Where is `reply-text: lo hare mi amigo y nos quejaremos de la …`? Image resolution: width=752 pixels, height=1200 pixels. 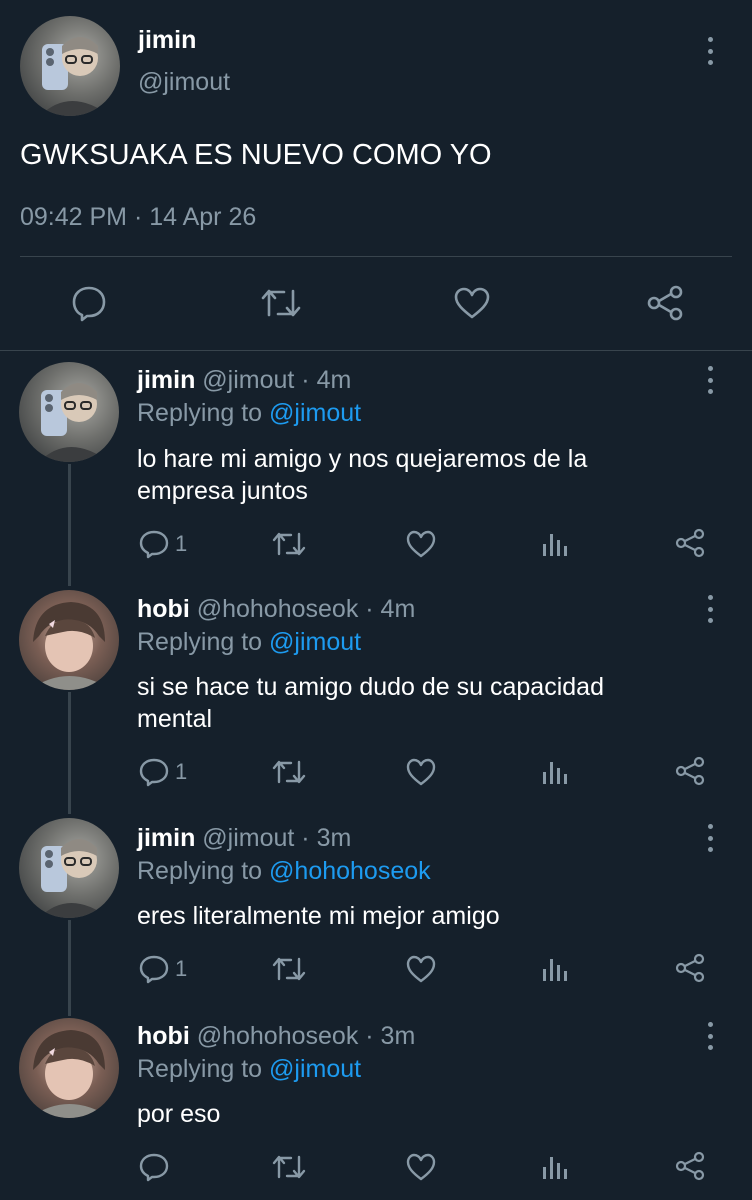 reply-text: lo hare mi amigo y nos quejaremos de la … is located at coordinates (362, 475).